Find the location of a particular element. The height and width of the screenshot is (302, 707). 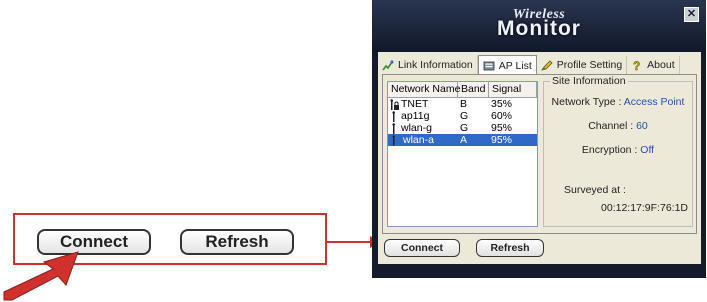

tab-profile-setting-label: Profile Setting is located at coordinates (589, 65).